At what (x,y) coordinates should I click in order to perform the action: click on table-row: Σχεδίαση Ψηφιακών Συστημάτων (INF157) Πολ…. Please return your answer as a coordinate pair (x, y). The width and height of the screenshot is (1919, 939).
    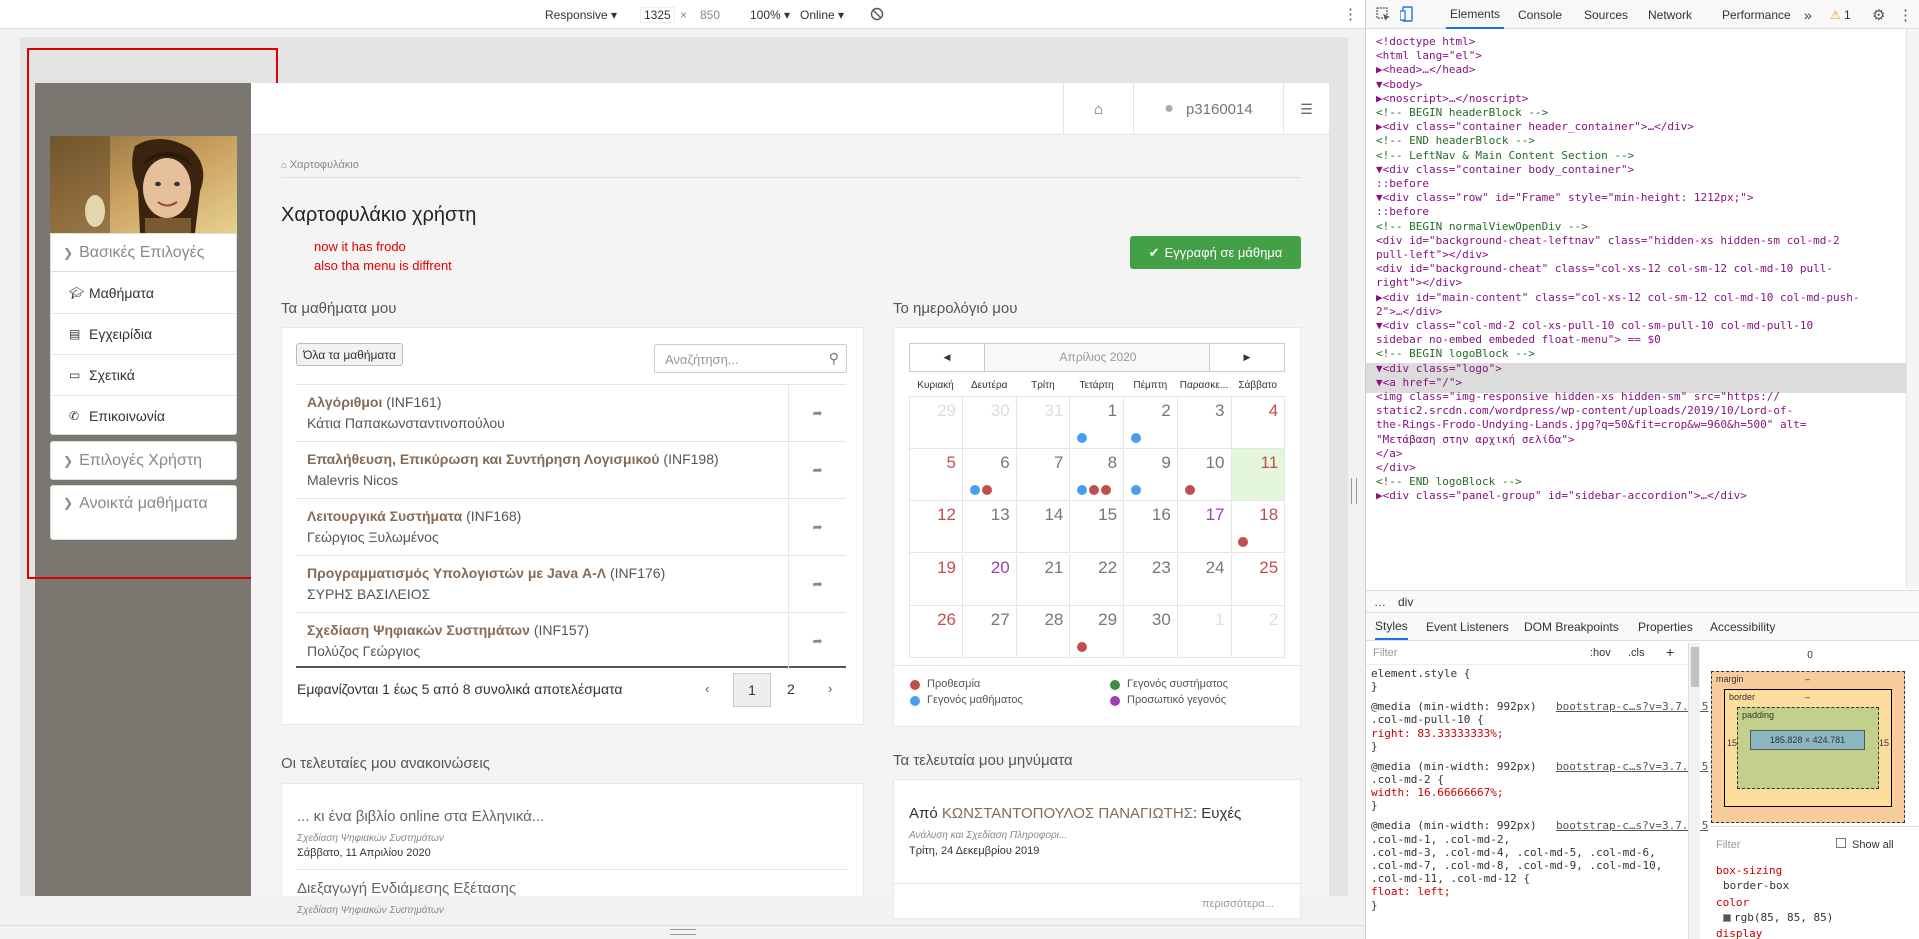
    Looking at the image, I should click on (571, 640).